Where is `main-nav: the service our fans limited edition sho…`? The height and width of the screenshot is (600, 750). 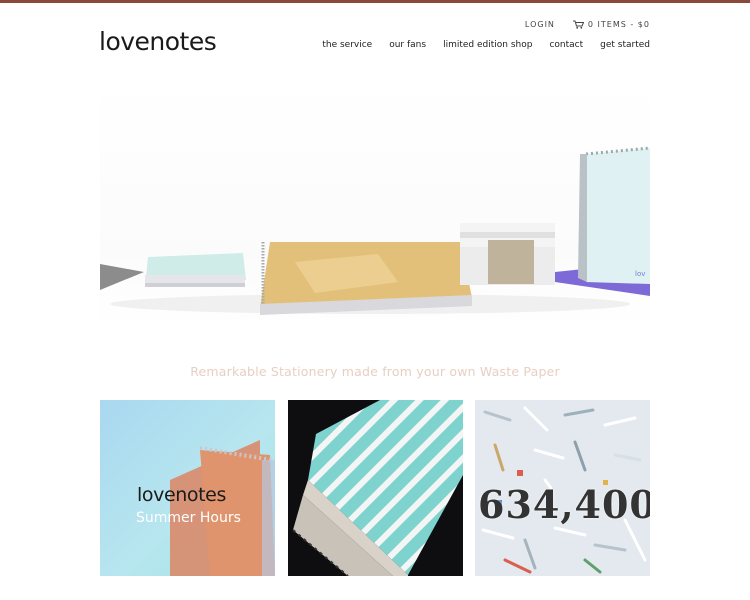 main-nav: the service our fans limited edition sho… is located at coordinates (486, 45).